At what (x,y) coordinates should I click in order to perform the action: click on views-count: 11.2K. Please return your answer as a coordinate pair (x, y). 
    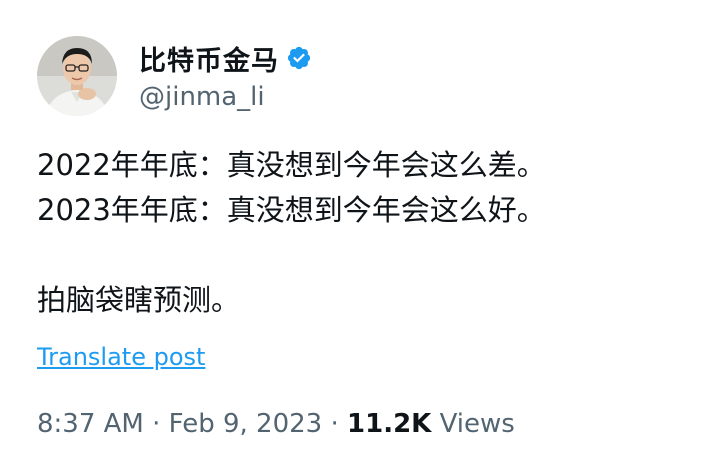
    Looking at the image, I should click on (389, 424).